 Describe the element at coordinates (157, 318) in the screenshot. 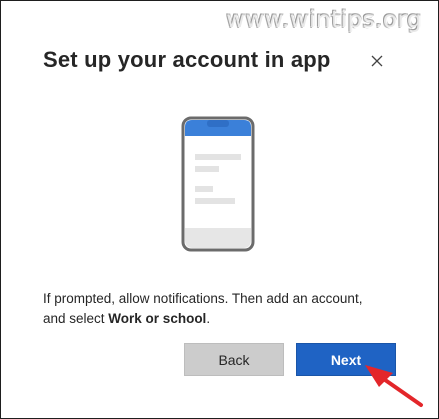

I see `instruction-emphasis: Work or school` at that location.